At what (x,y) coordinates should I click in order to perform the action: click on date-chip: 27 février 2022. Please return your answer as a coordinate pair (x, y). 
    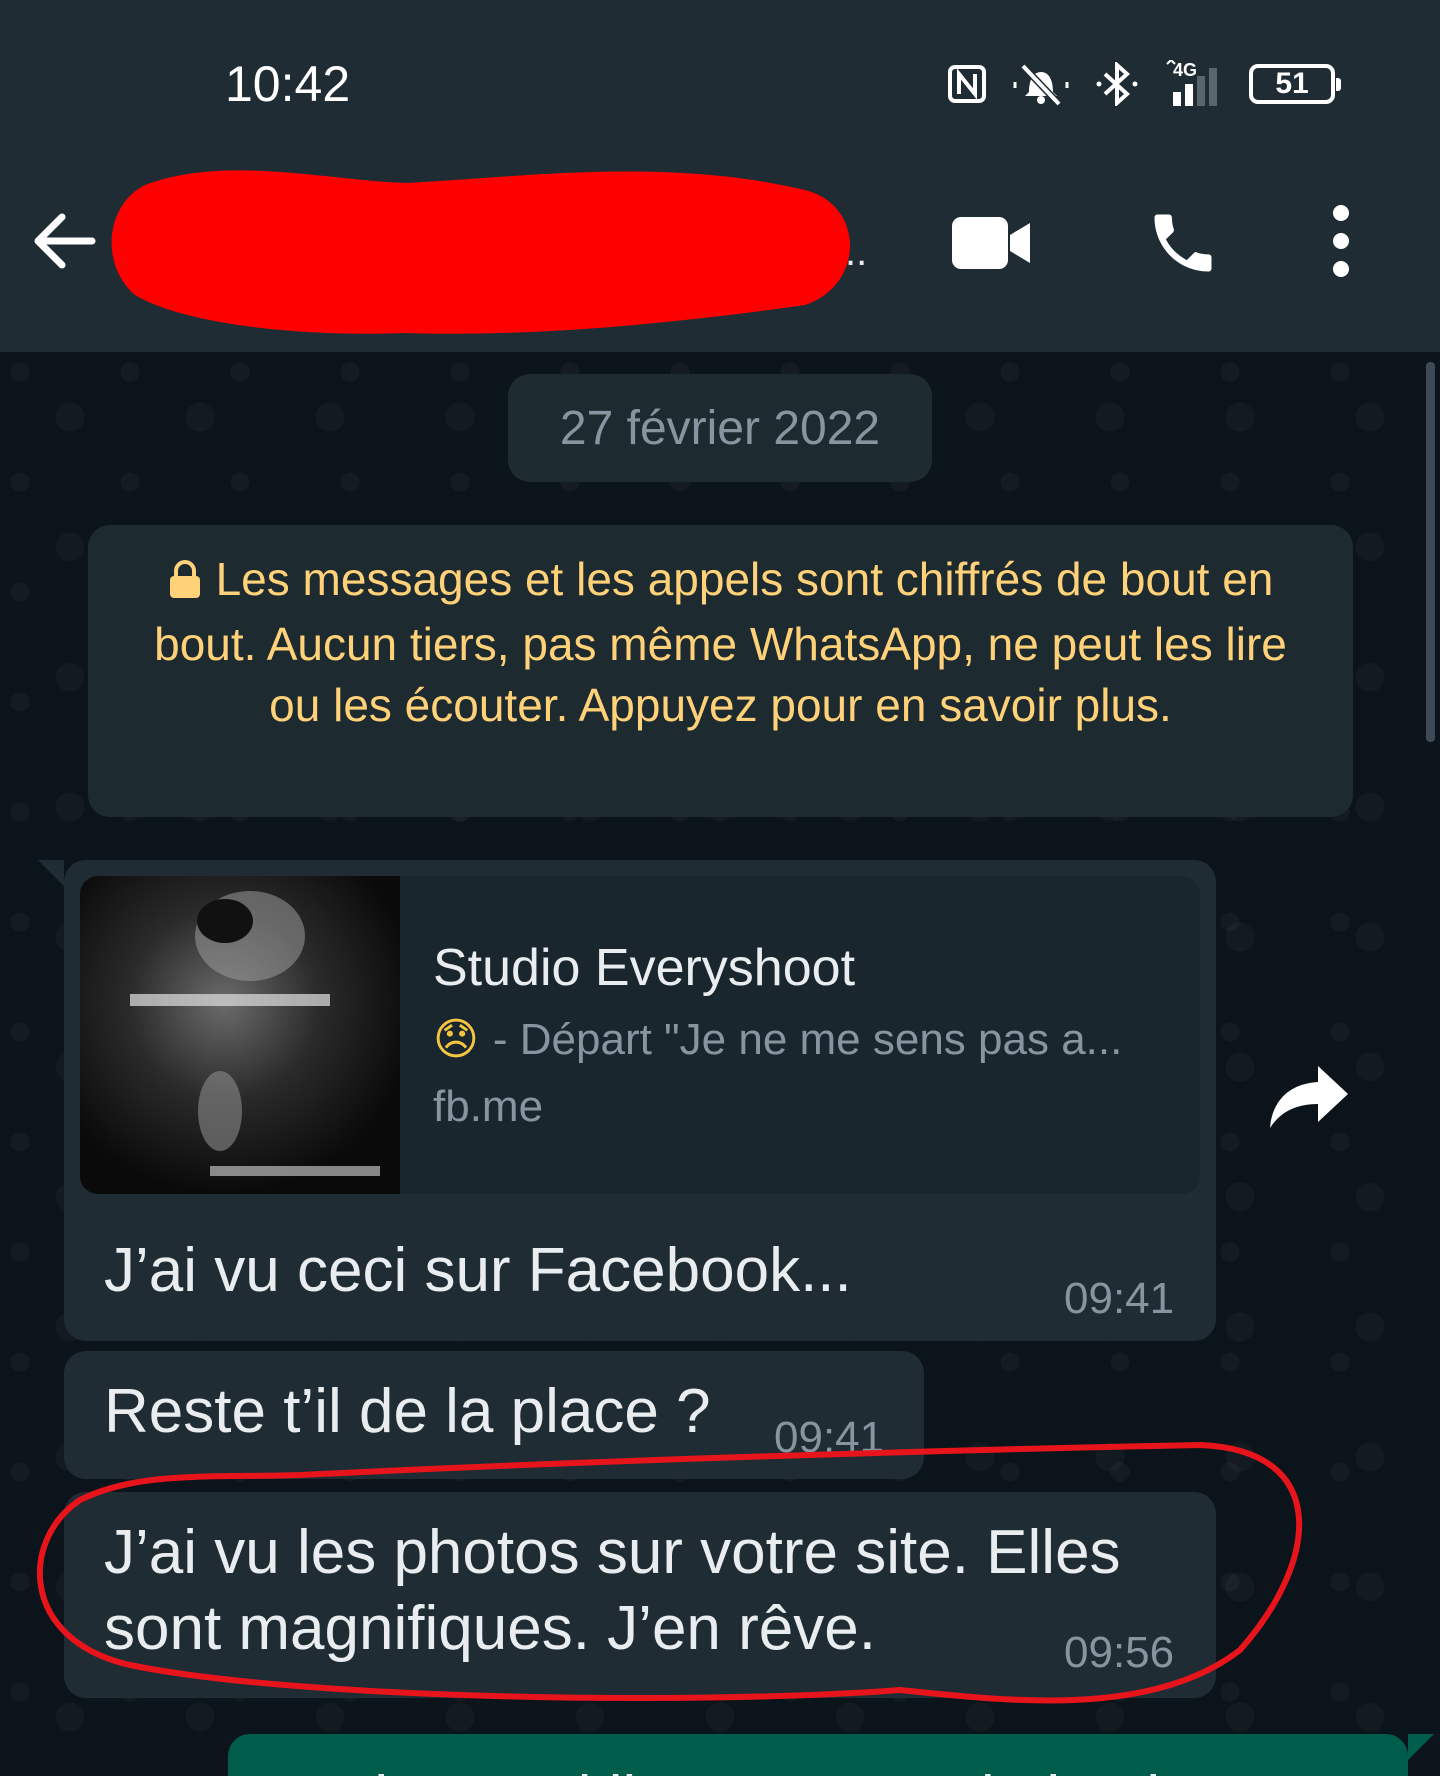
    Looking at the image, I should click on (720, 428).